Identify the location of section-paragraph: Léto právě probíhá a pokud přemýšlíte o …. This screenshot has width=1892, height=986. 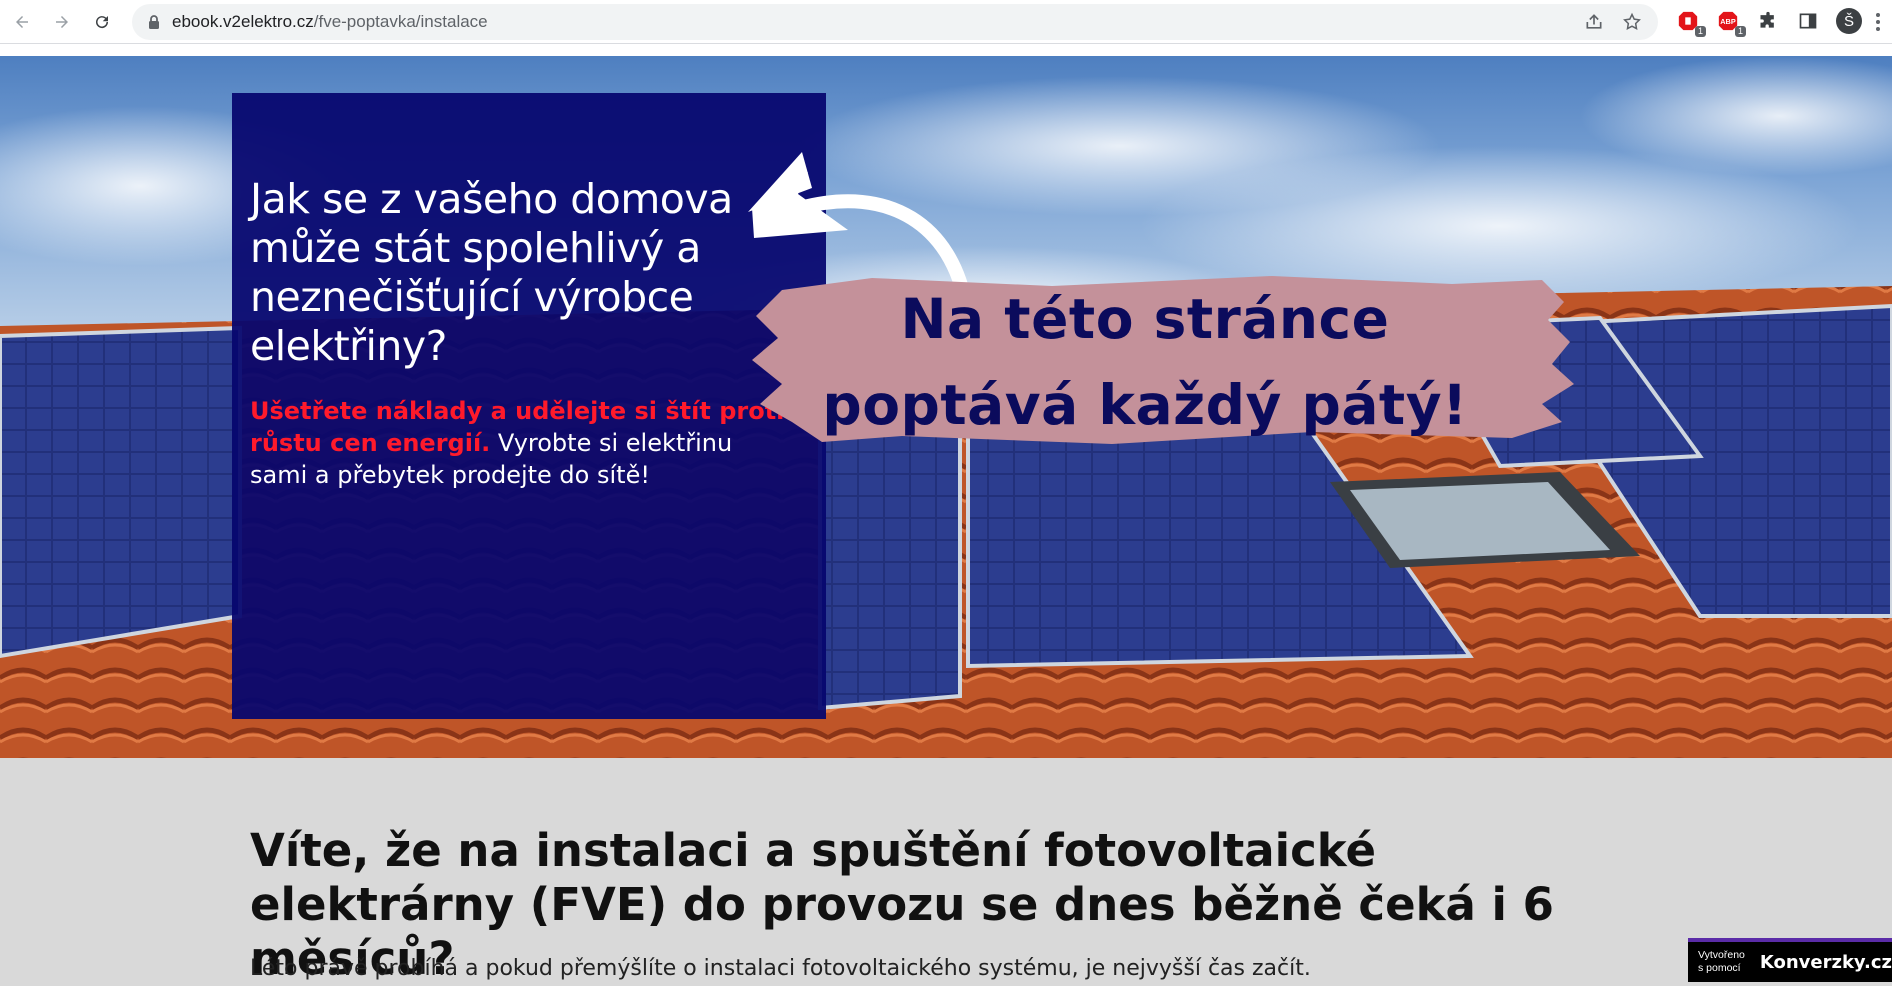
(780, 968).